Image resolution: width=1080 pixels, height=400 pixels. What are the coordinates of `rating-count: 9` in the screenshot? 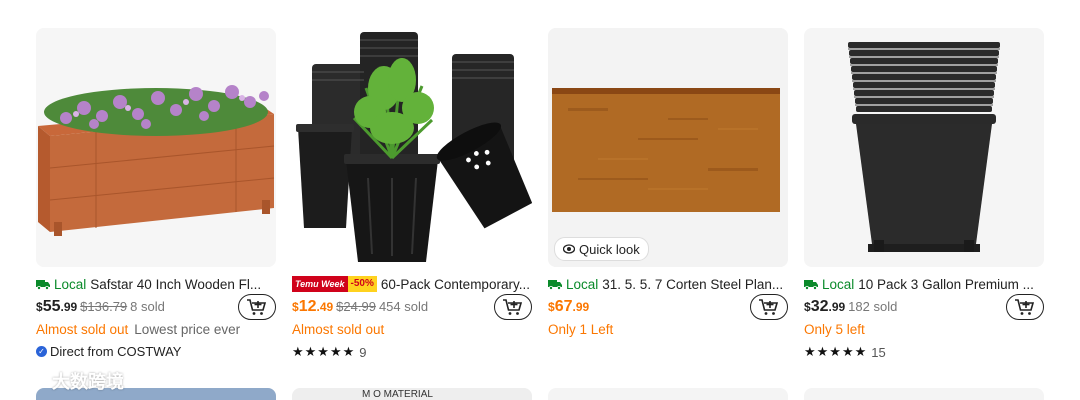 It's located at (363, 352).